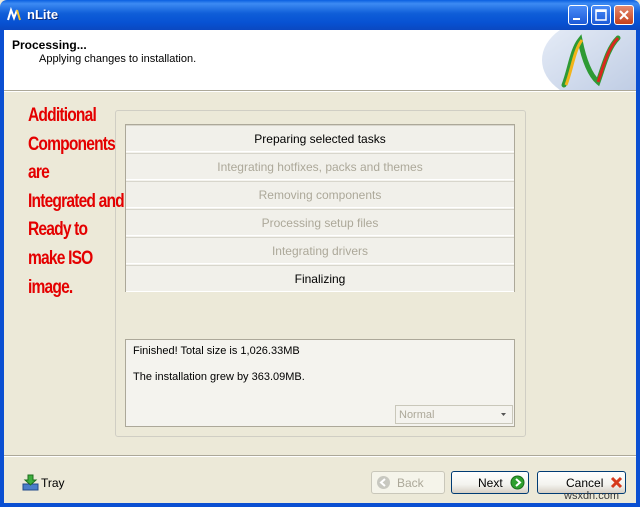  Describe the element at coordinates (58, 230) in the screenshot. I see `annotation-line: Ready to` at that location.